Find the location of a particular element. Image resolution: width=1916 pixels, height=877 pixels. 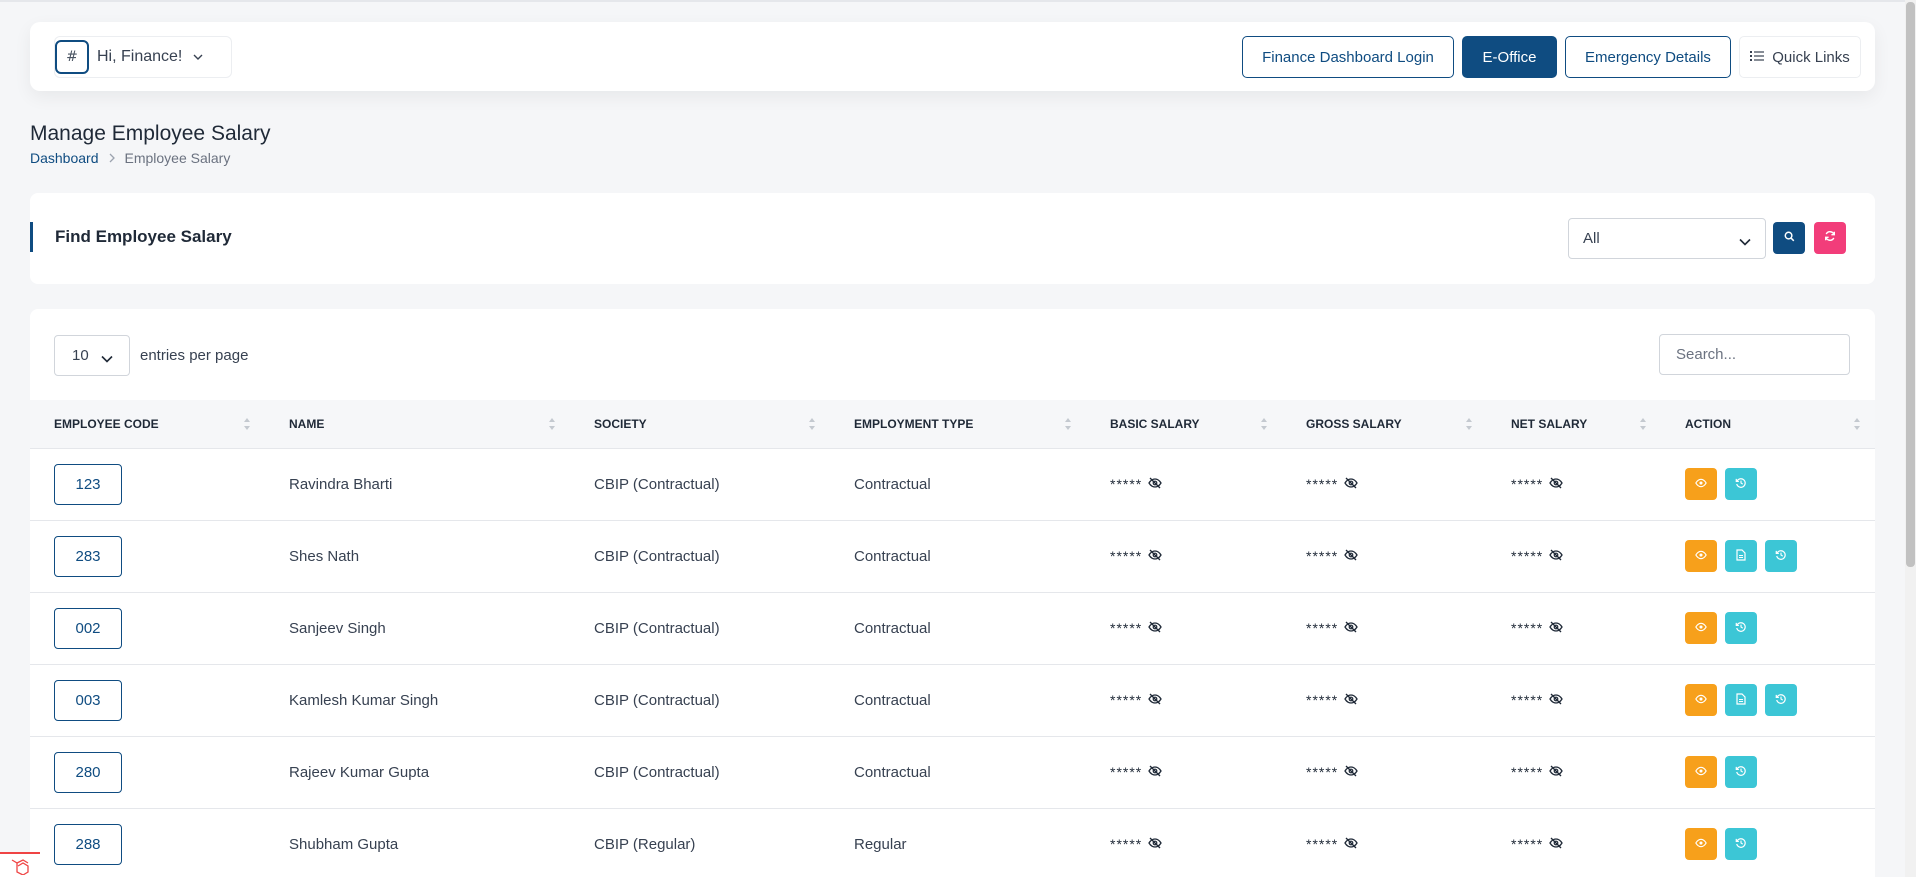

filter-card: Find Employee Salary All is located at coordinates (952, 238).